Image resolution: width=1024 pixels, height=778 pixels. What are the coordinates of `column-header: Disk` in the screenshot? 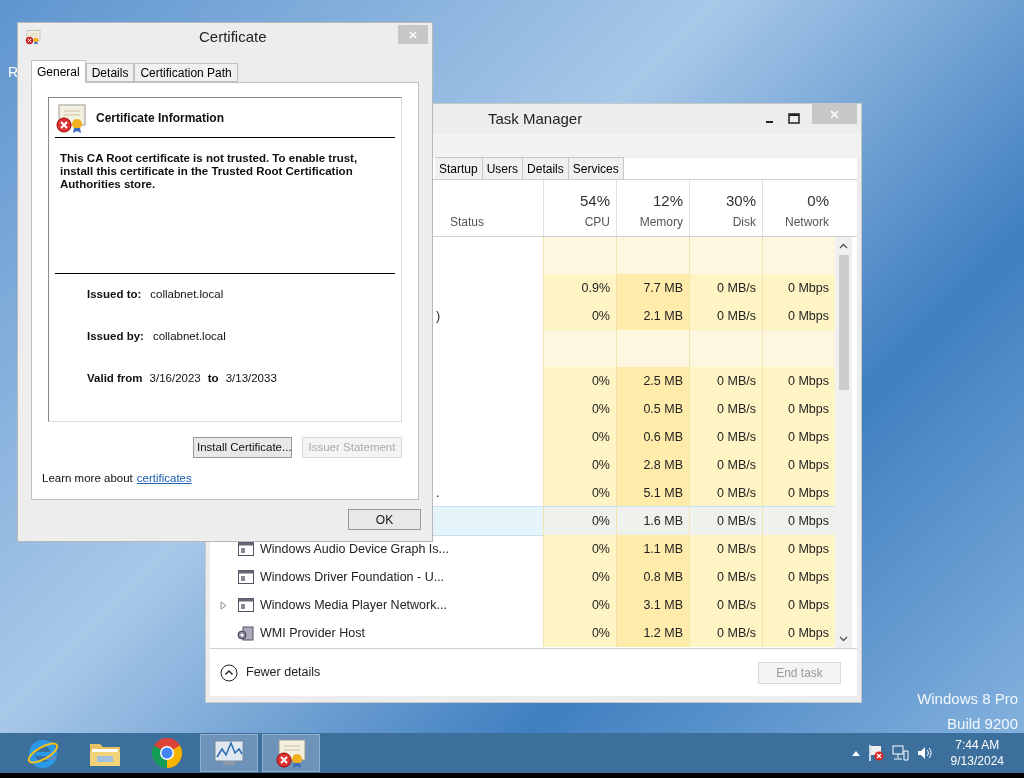 It's located at (744, 222).